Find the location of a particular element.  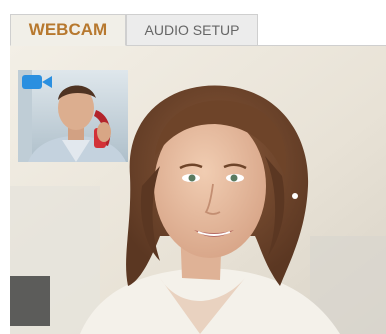

video-camera-icon is located at coordinates (37, 82).